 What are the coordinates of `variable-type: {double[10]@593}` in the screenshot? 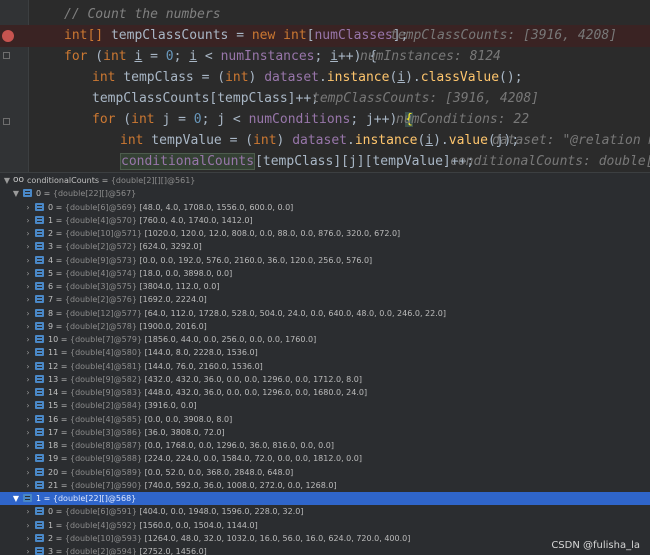 It's located at (103, 538).